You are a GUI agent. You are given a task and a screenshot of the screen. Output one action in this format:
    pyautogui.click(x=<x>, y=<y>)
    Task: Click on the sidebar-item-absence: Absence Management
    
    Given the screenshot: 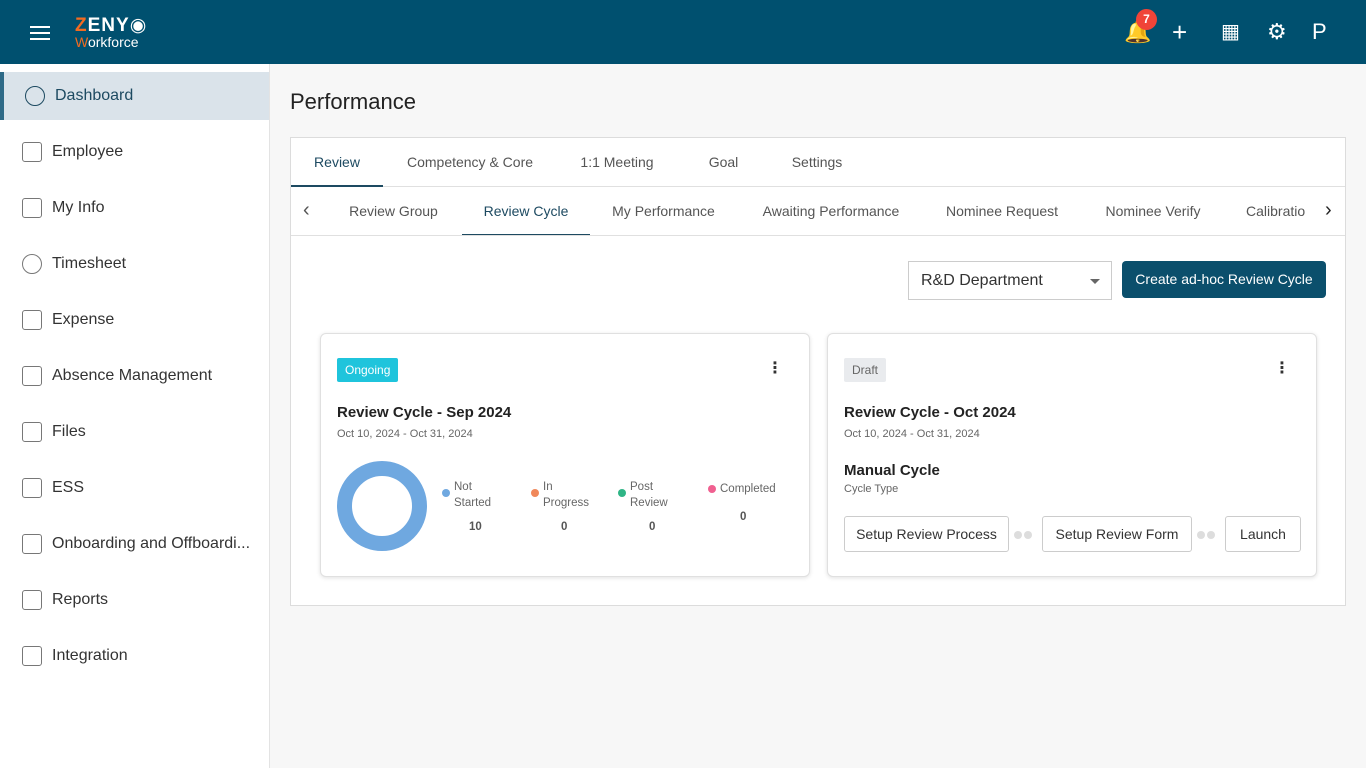 What is the action you would take?
    pyautogui.click(x=134, y=376)
    